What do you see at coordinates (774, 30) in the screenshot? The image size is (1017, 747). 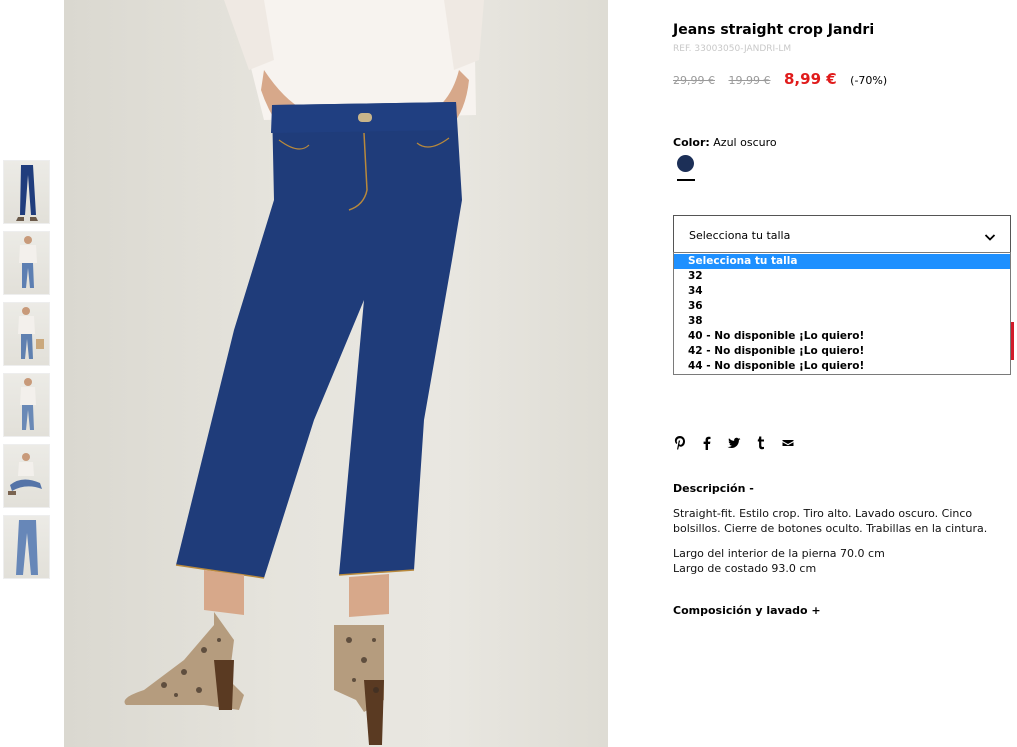 I see `product-title: Jeans straight crop Jandri` at bounding box center [774, 30].